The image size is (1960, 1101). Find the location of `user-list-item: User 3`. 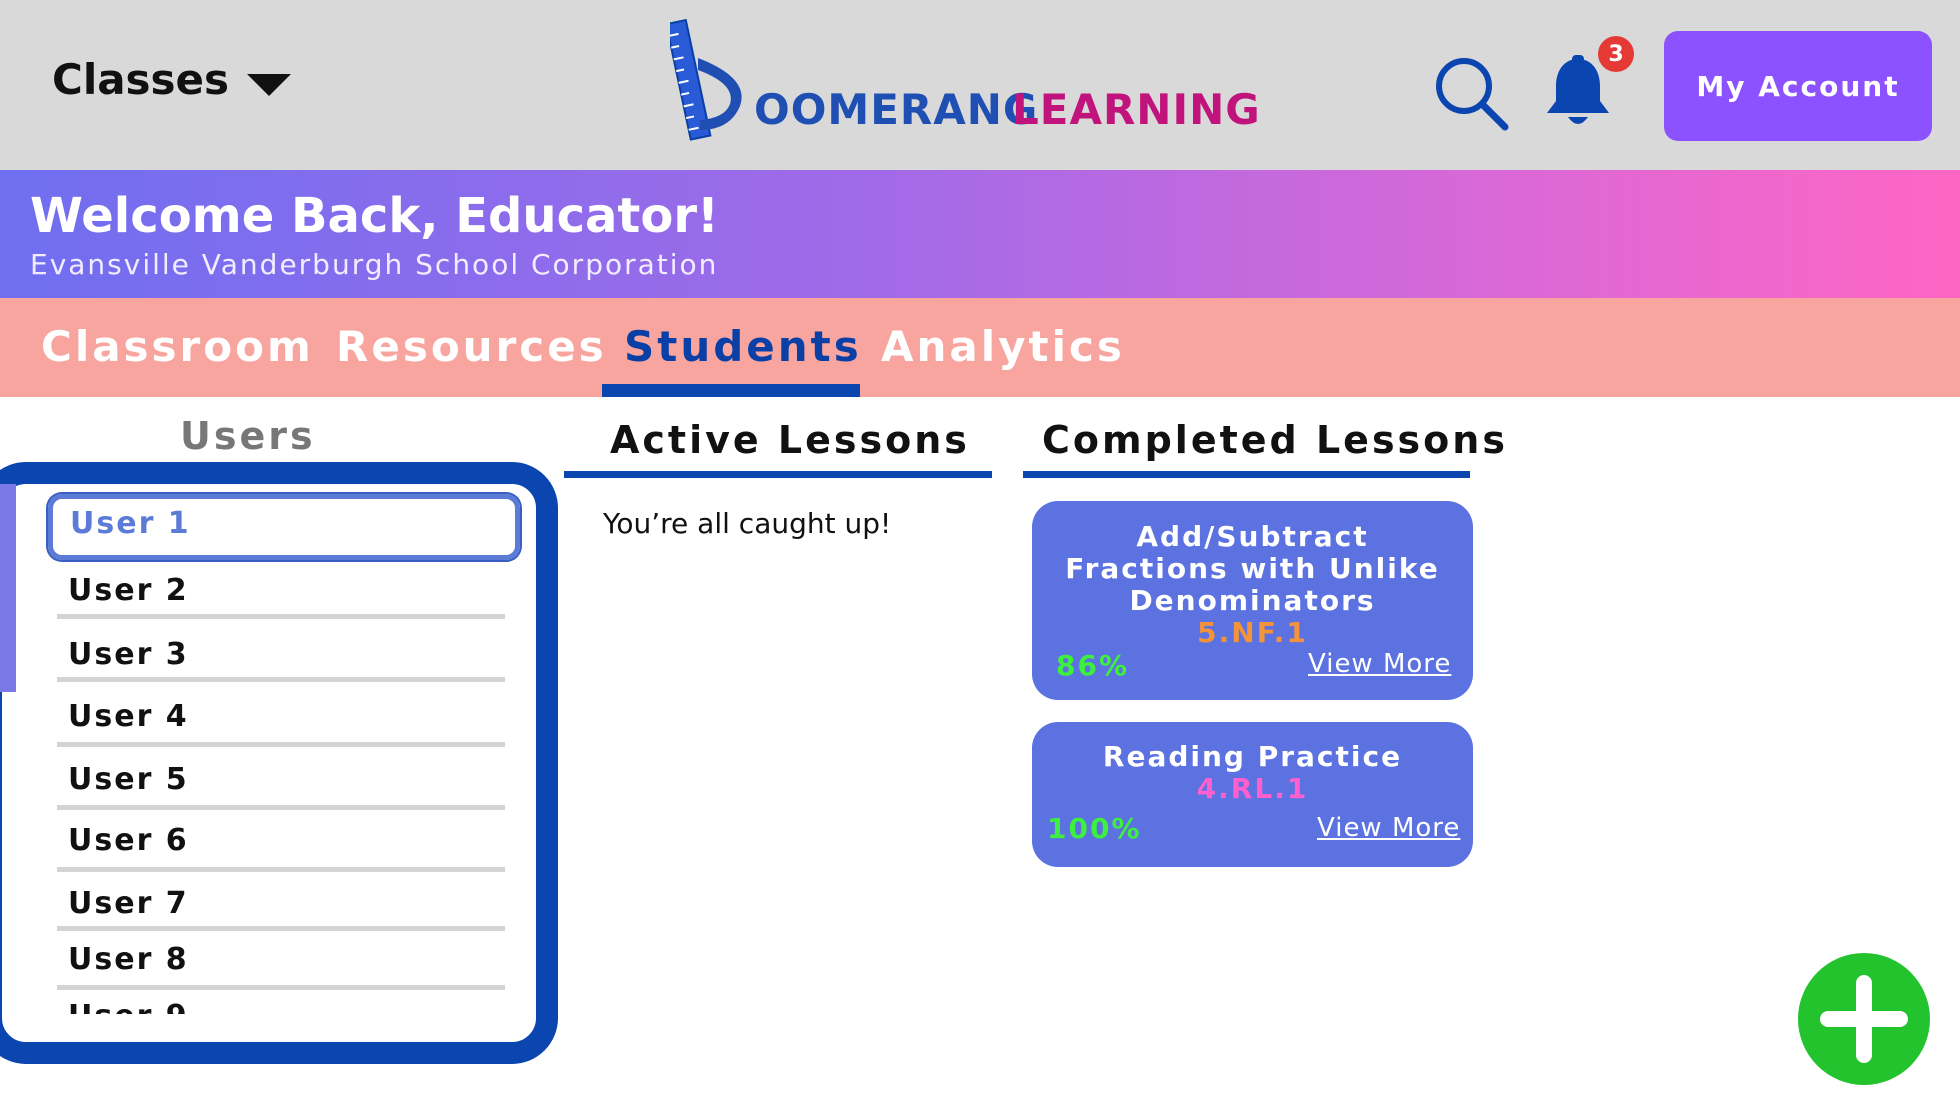

user-list-item: User 3 is located at coordinates (128, 654).